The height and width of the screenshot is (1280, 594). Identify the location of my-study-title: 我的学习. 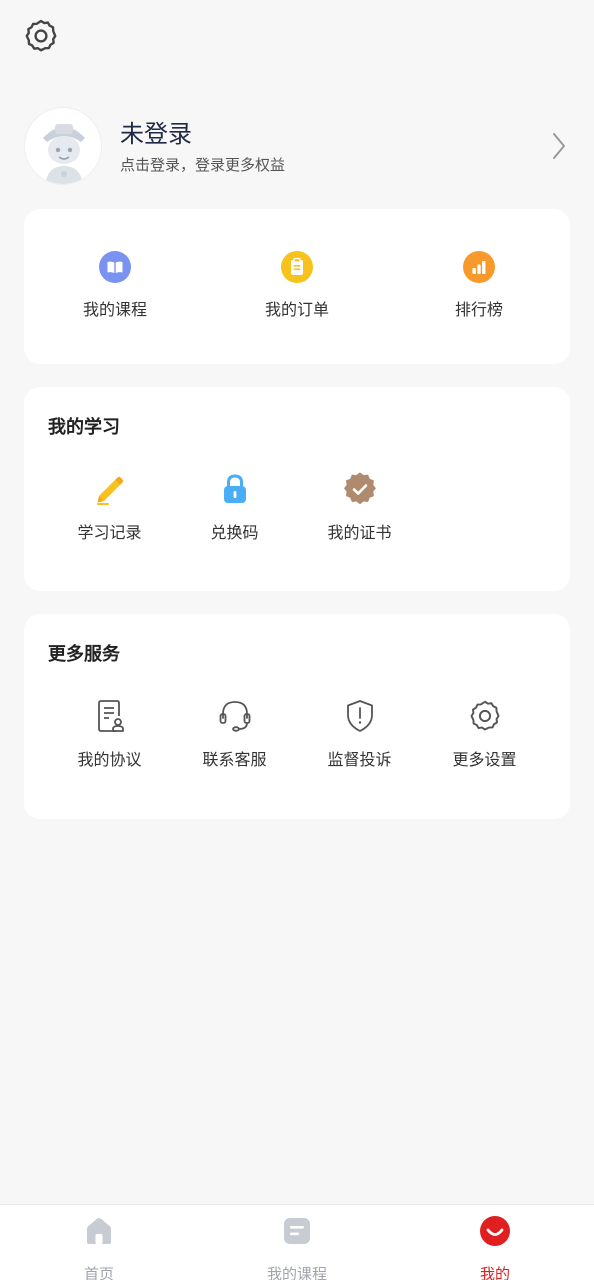
(84, 427).